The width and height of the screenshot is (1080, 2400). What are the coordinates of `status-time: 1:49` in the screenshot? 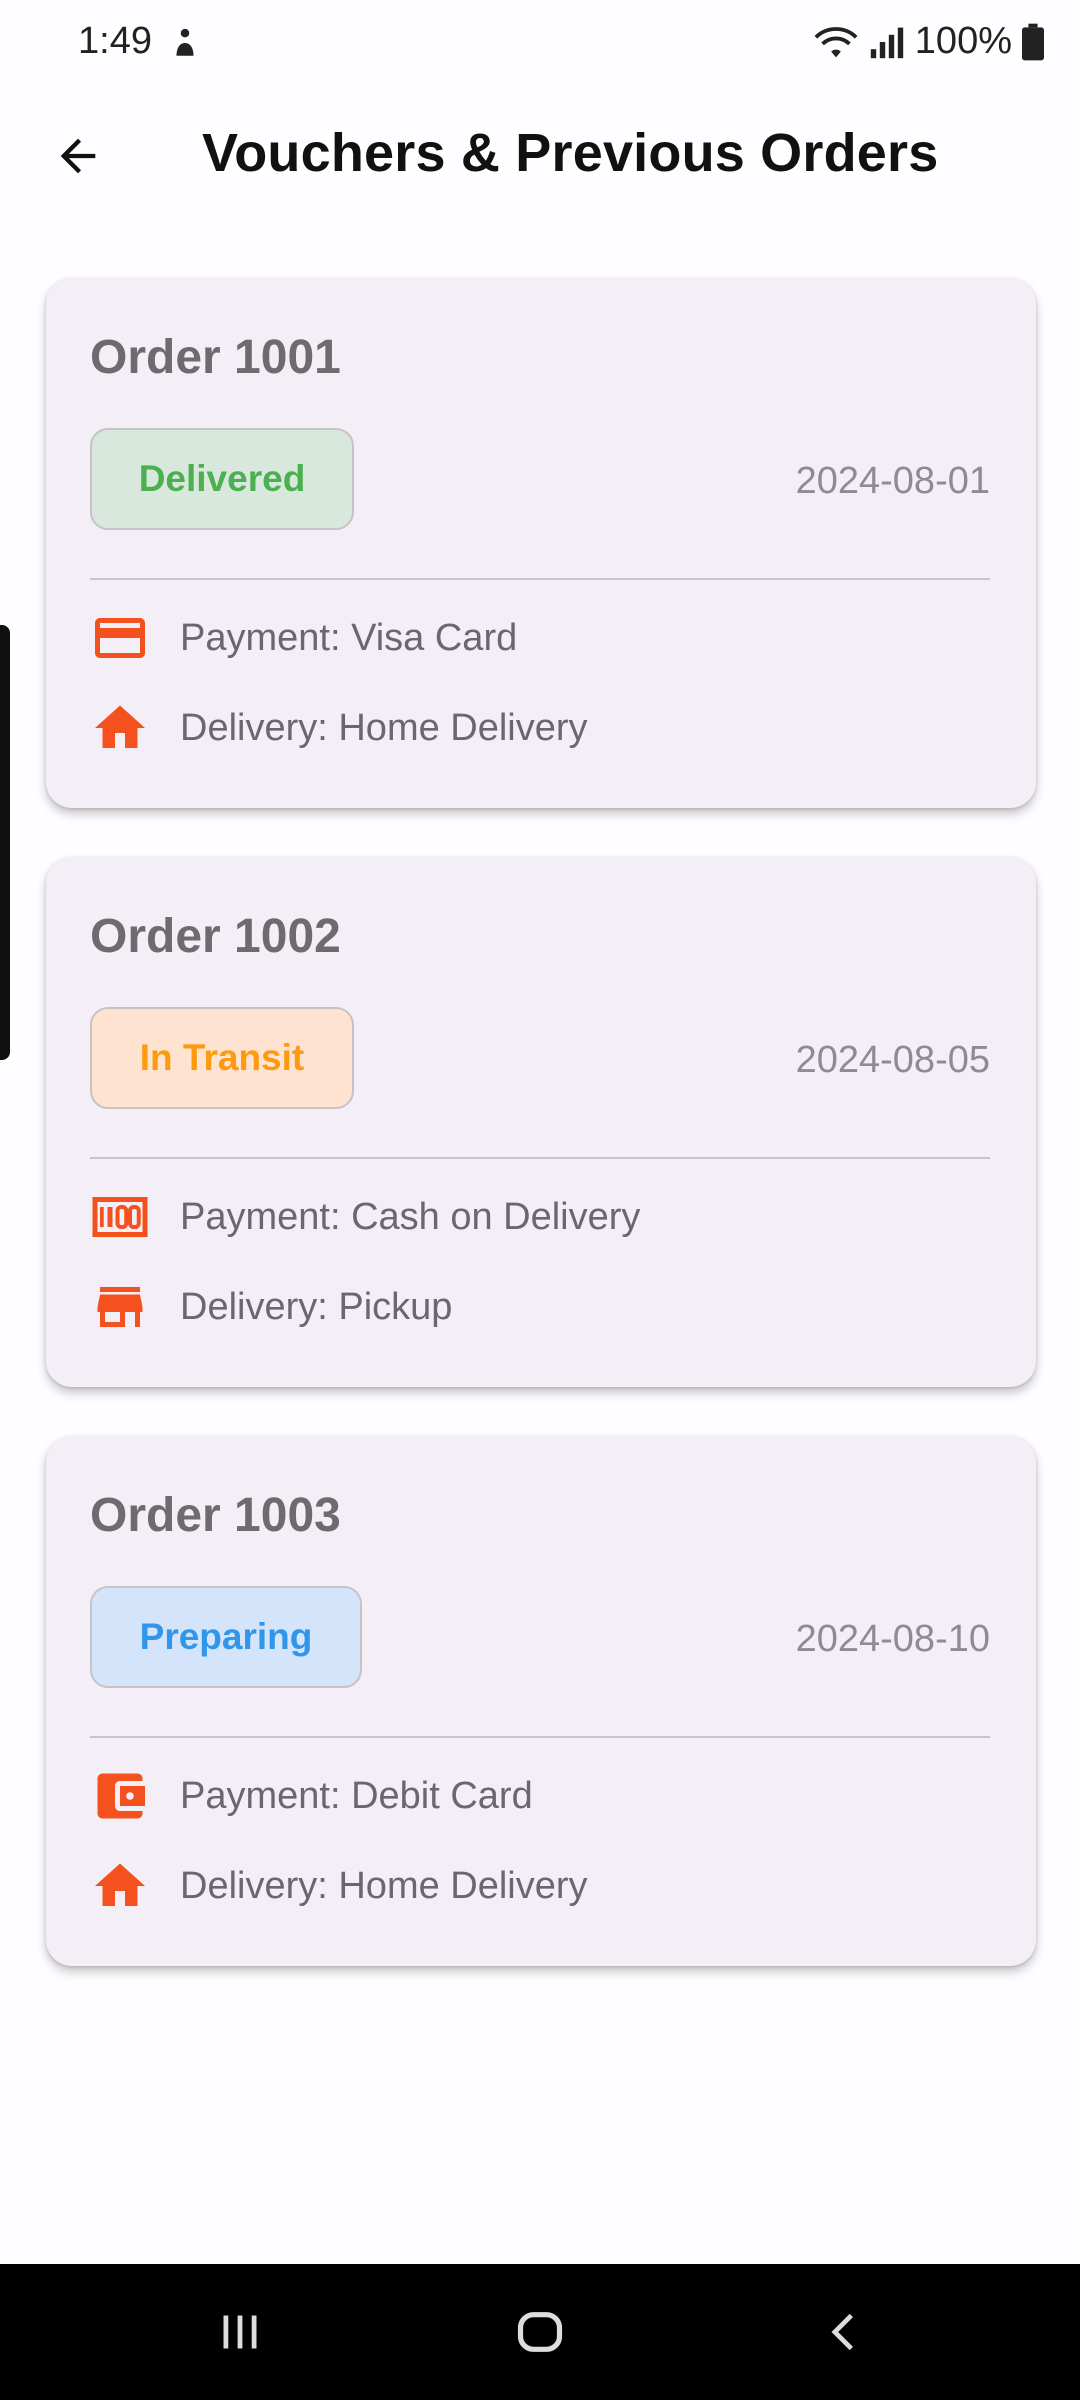 It's located at (115, 41).